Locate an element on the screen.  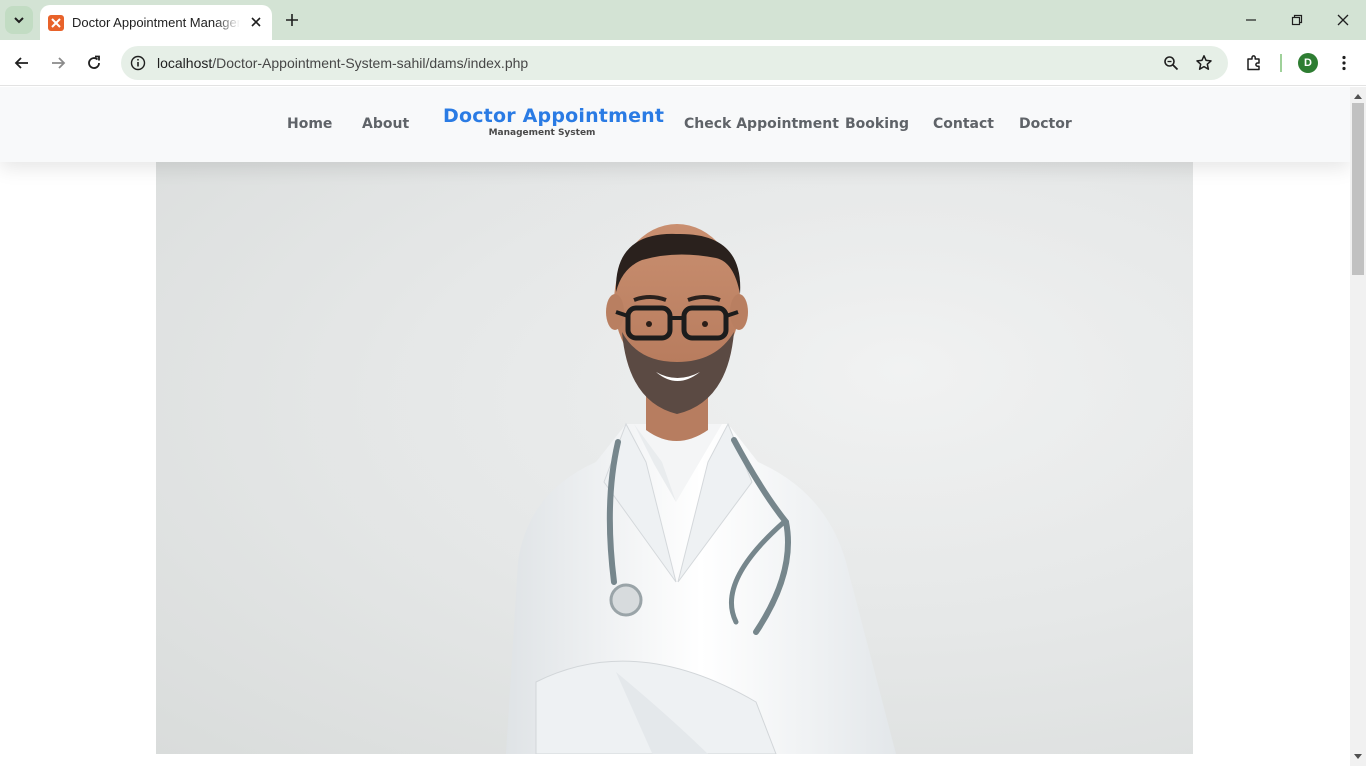
browser-menu-button is located at coordinates (1344, 63).